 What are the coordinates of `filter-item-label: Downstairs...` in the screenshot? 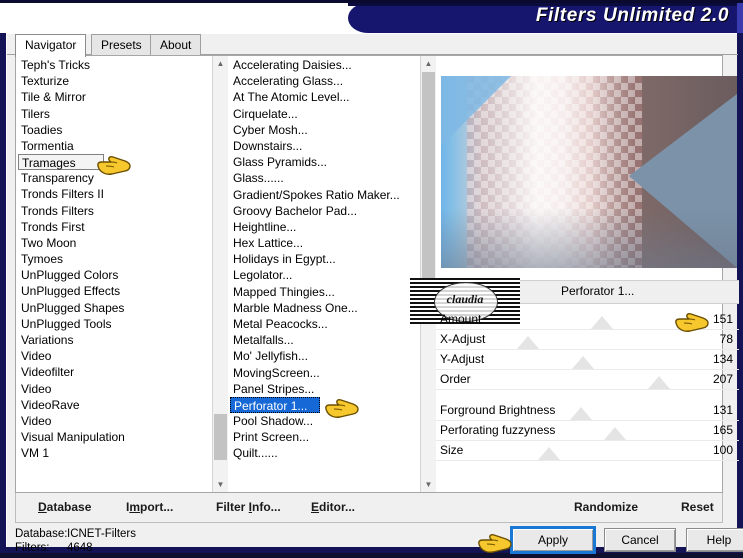 It's located at (268, 145).